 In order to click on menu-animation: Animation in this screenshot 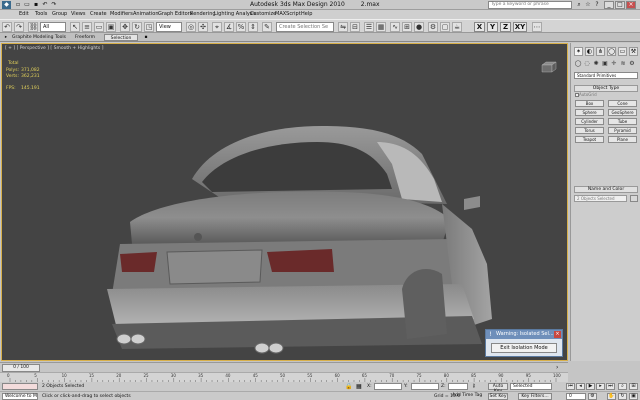, I will do `click(146, 14)`.